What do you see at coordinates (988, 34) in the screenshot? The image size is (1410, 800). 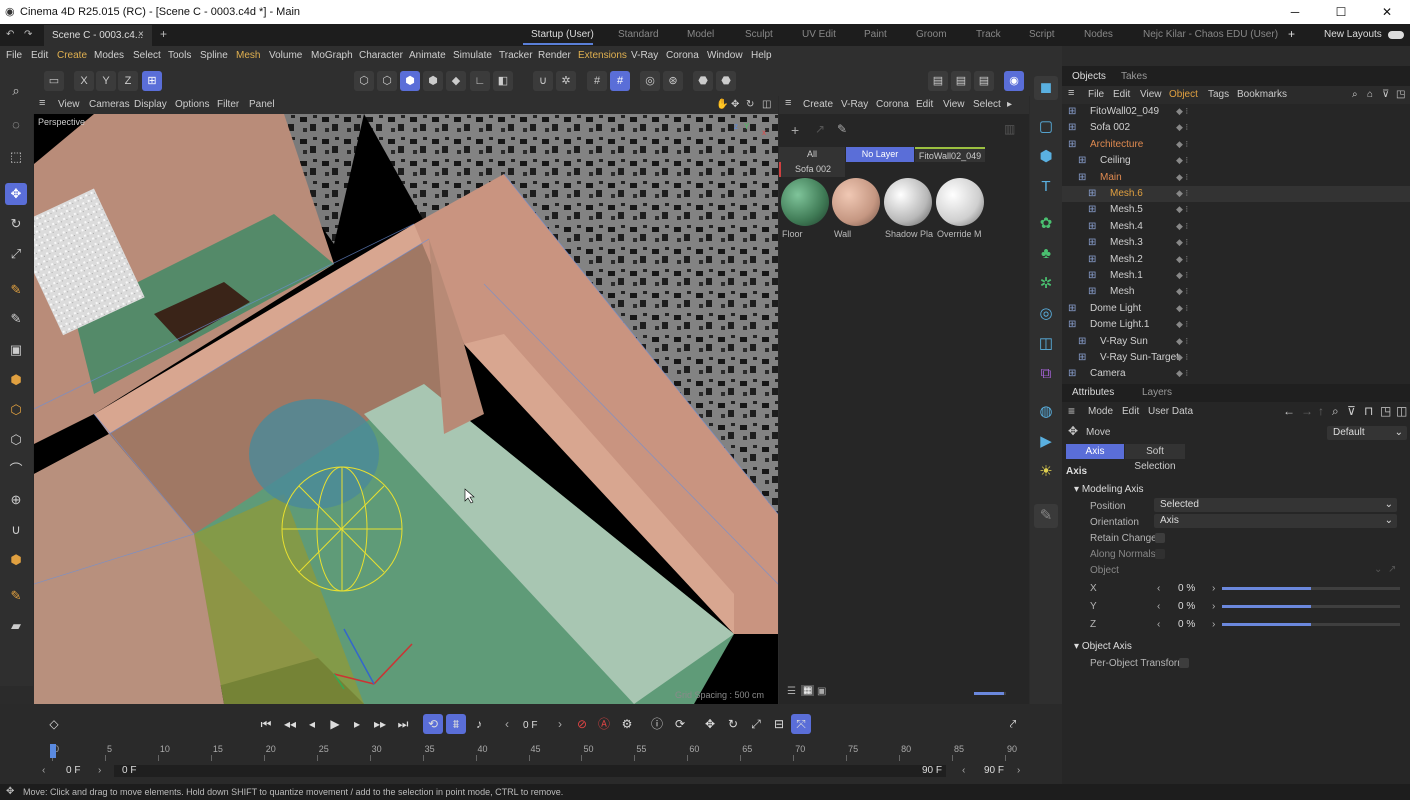 I see `layout-tab-track: Track` at bounding box center [988, 34].